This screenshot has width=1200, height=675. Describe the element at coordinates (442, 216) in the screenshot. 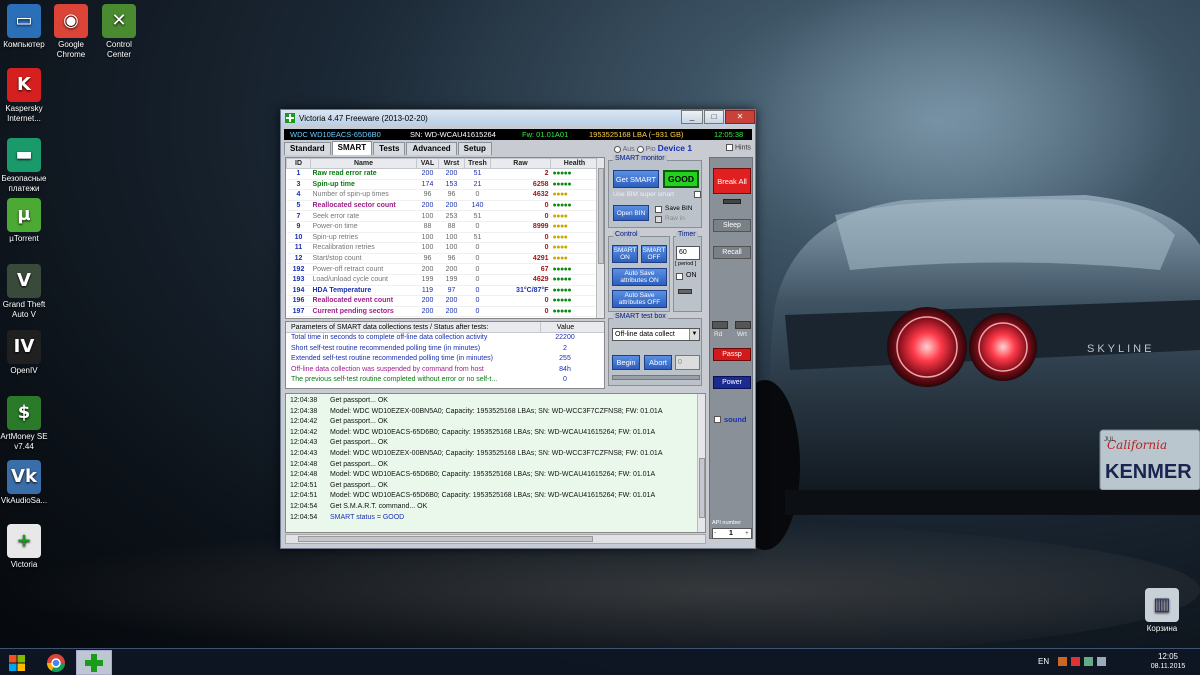

I see `smart-row: 7 Seek error rate 100 253 51 0 ●●●●` at that location.